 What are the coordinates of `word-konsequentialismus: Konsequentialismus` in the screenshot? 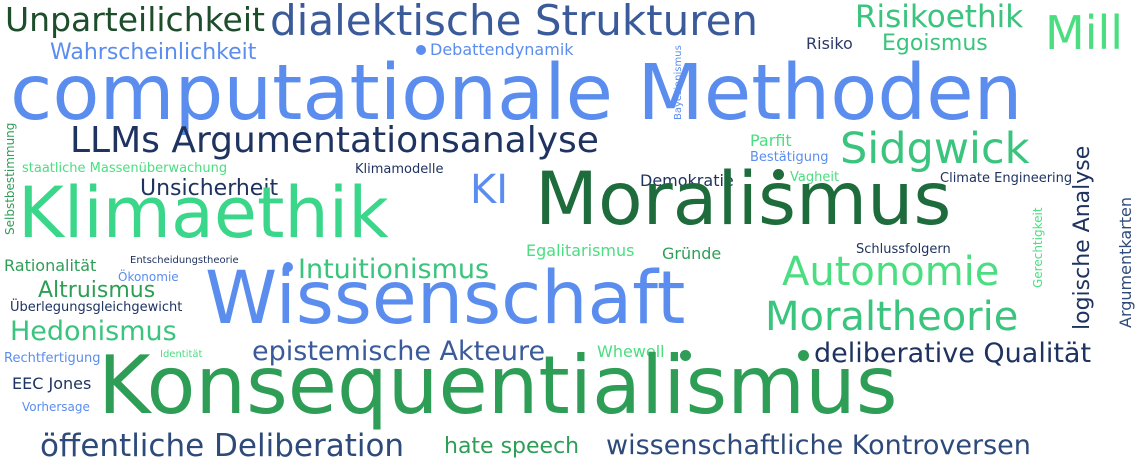 It's located at (498, 385).